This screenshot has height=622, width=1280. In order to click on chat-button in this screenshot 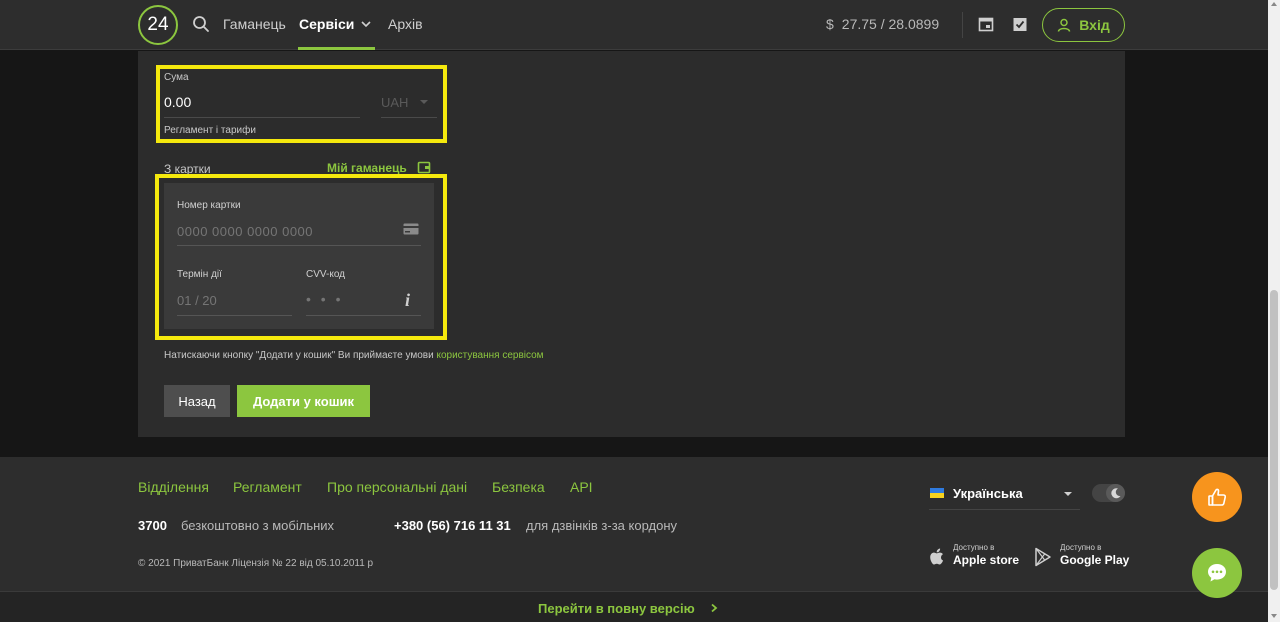, I will do `click(1217, 573)`.